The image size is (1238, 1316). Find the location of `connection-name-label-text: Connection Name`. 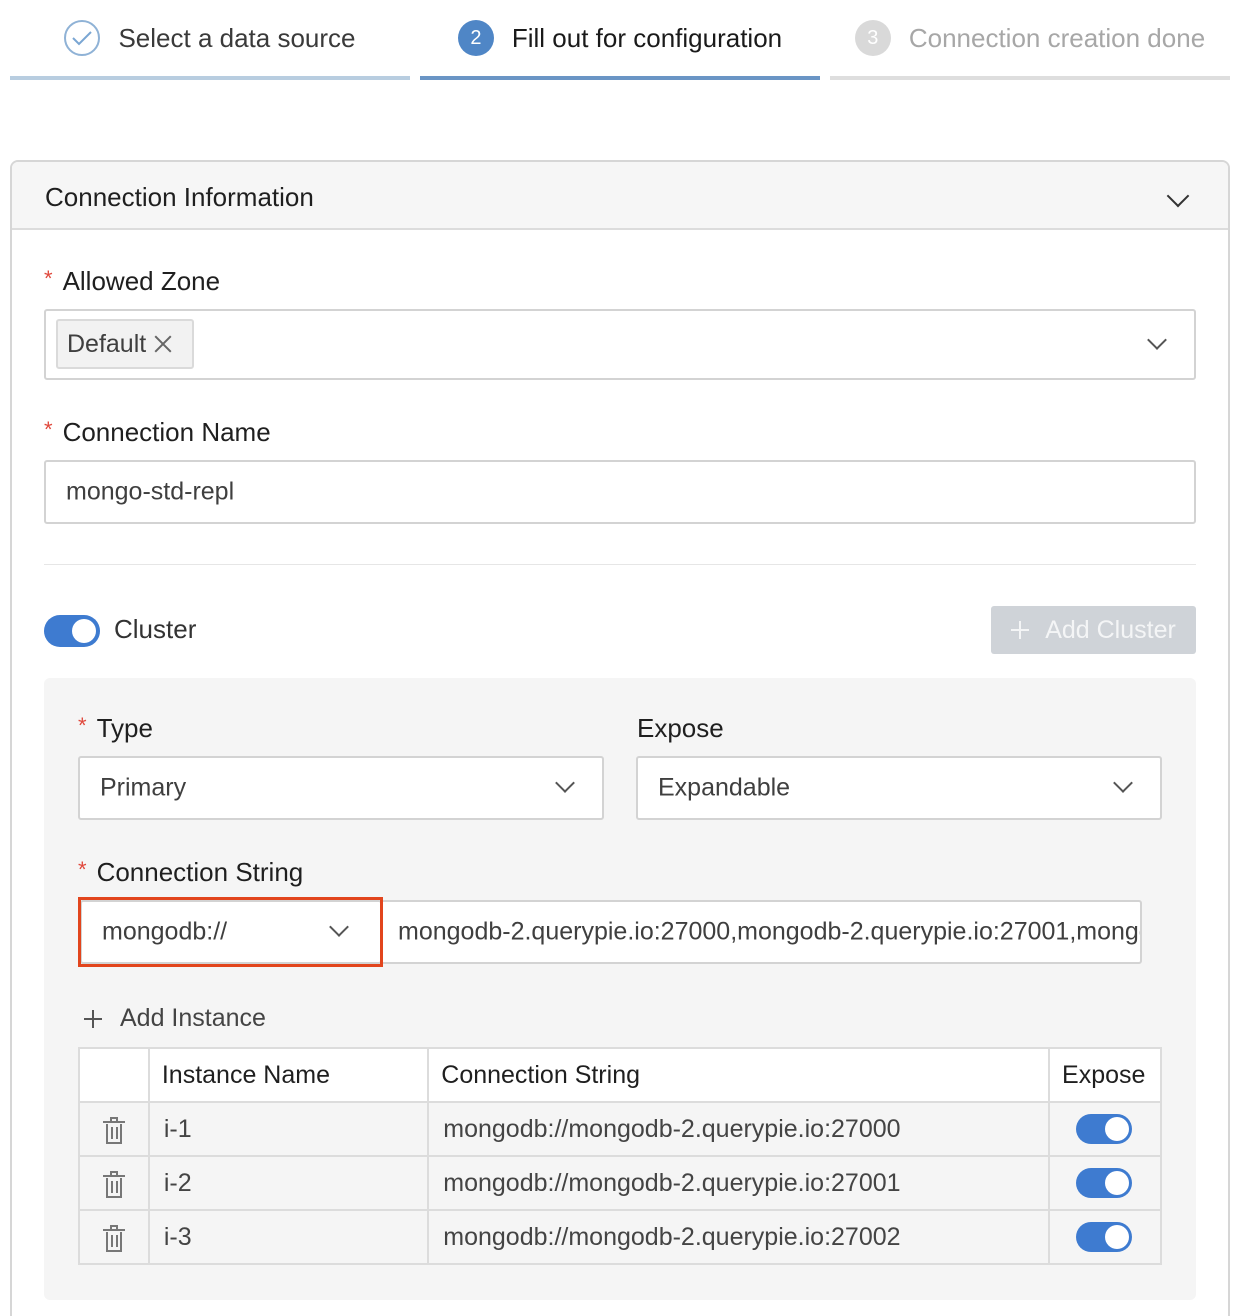

connection-name-label-text: Connection Name is located at coordinates (166, 432).